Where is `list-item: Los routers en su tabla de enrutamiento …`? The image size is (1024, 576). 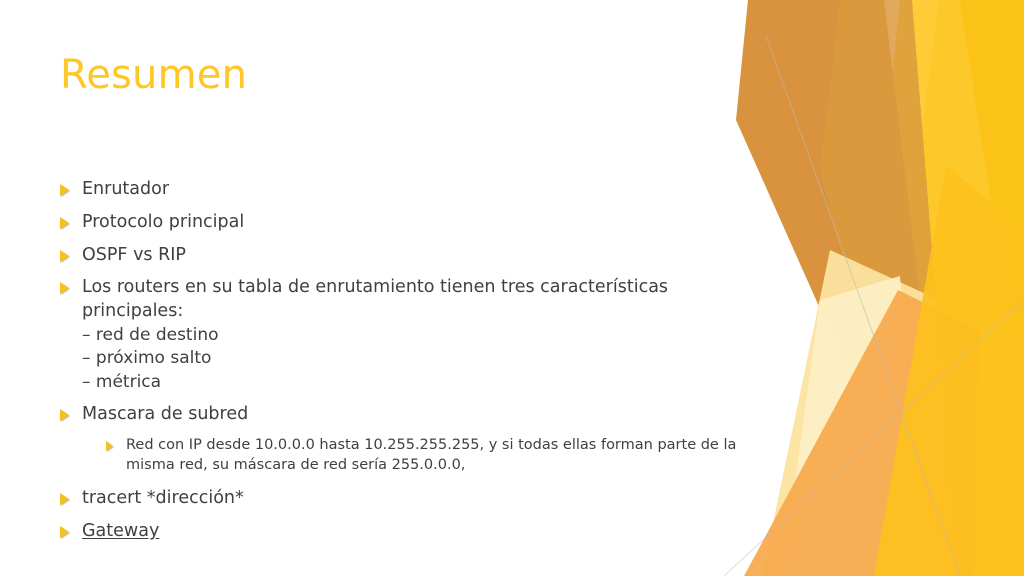
list-item: Los routers en su tabla de enrutamiento … is located at coordinates (410, 335).